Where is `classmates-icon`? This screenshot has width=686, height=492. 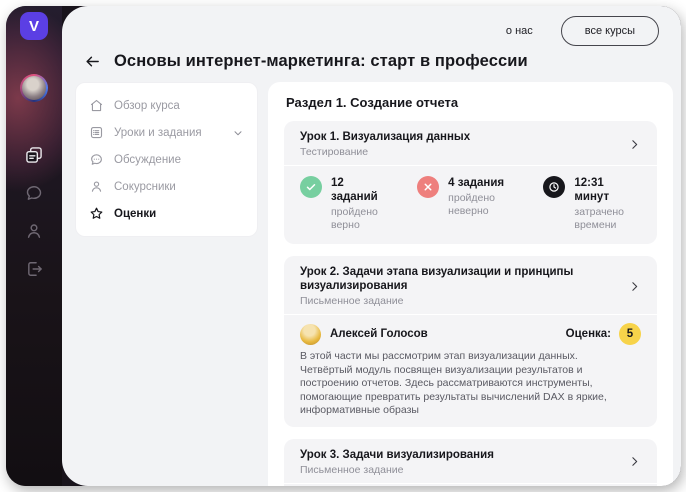 classmates-icon is located at coordinates (96, 186).